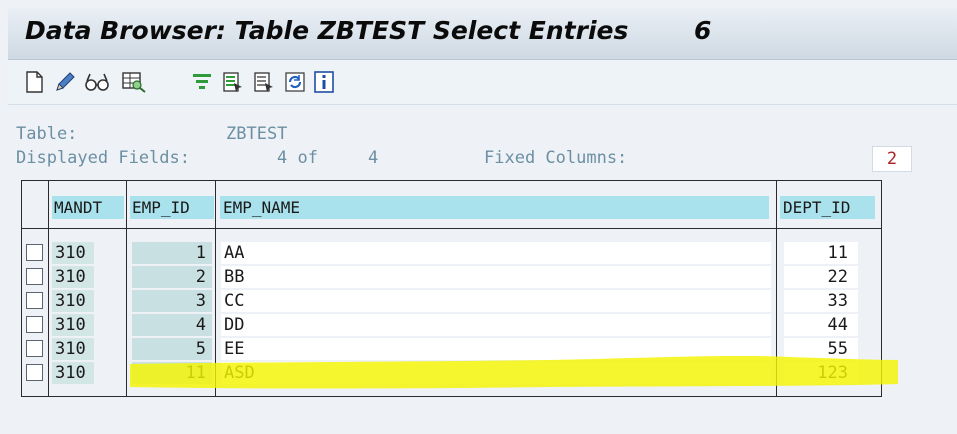 This screenshot has width=957, height=434. Describe the element at coordinates (172, 277) in the screenshot. I see `cell-emp-id: 2` at that location.